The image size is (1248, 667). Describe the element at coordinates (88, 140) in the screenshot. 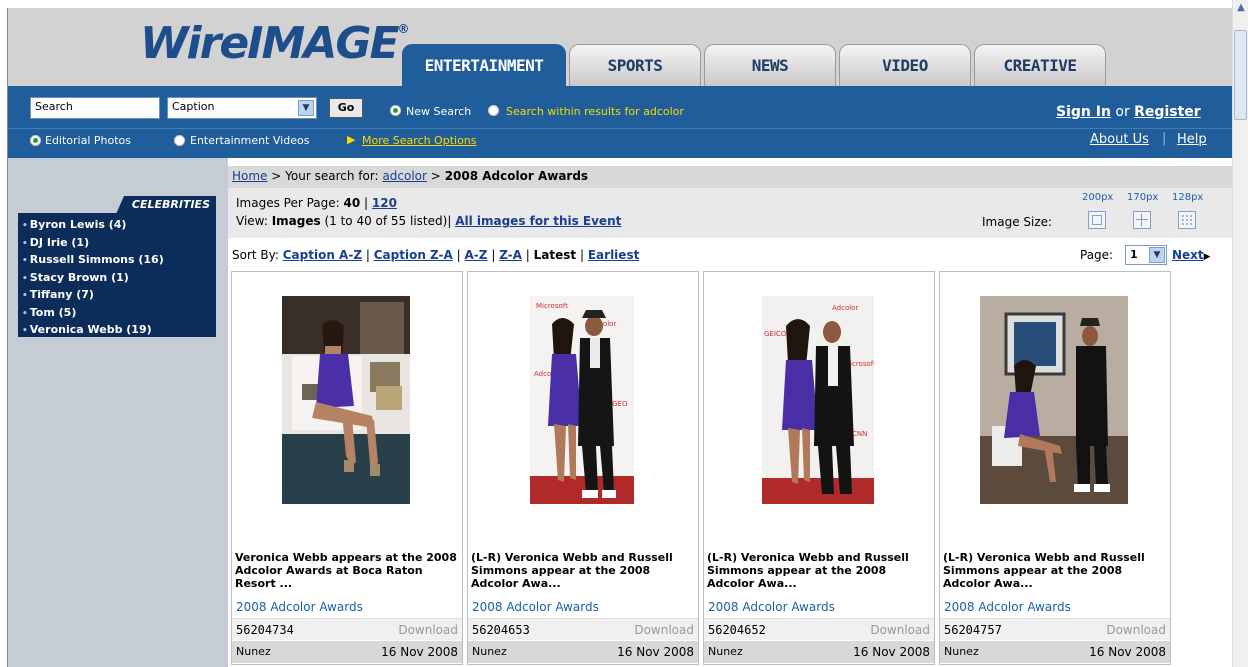

I see `editorial-photos-label: Editorial Photos` at that location.